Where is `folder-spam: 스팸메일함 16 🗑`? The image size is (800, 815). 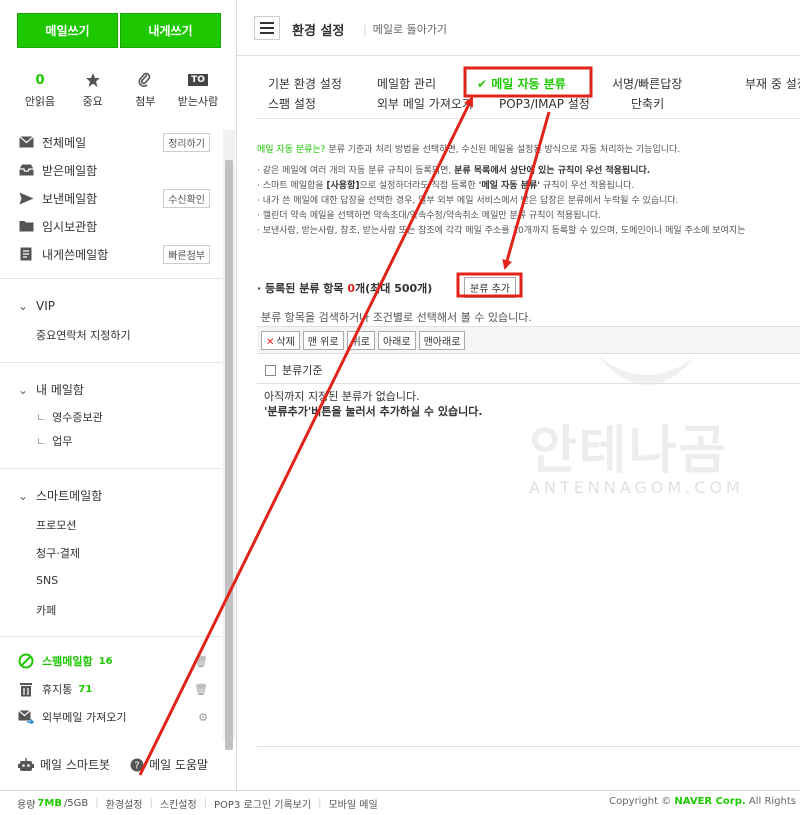 folder-spam: 스팸메일함 16 🗑 is located at coordinates (113, 661).